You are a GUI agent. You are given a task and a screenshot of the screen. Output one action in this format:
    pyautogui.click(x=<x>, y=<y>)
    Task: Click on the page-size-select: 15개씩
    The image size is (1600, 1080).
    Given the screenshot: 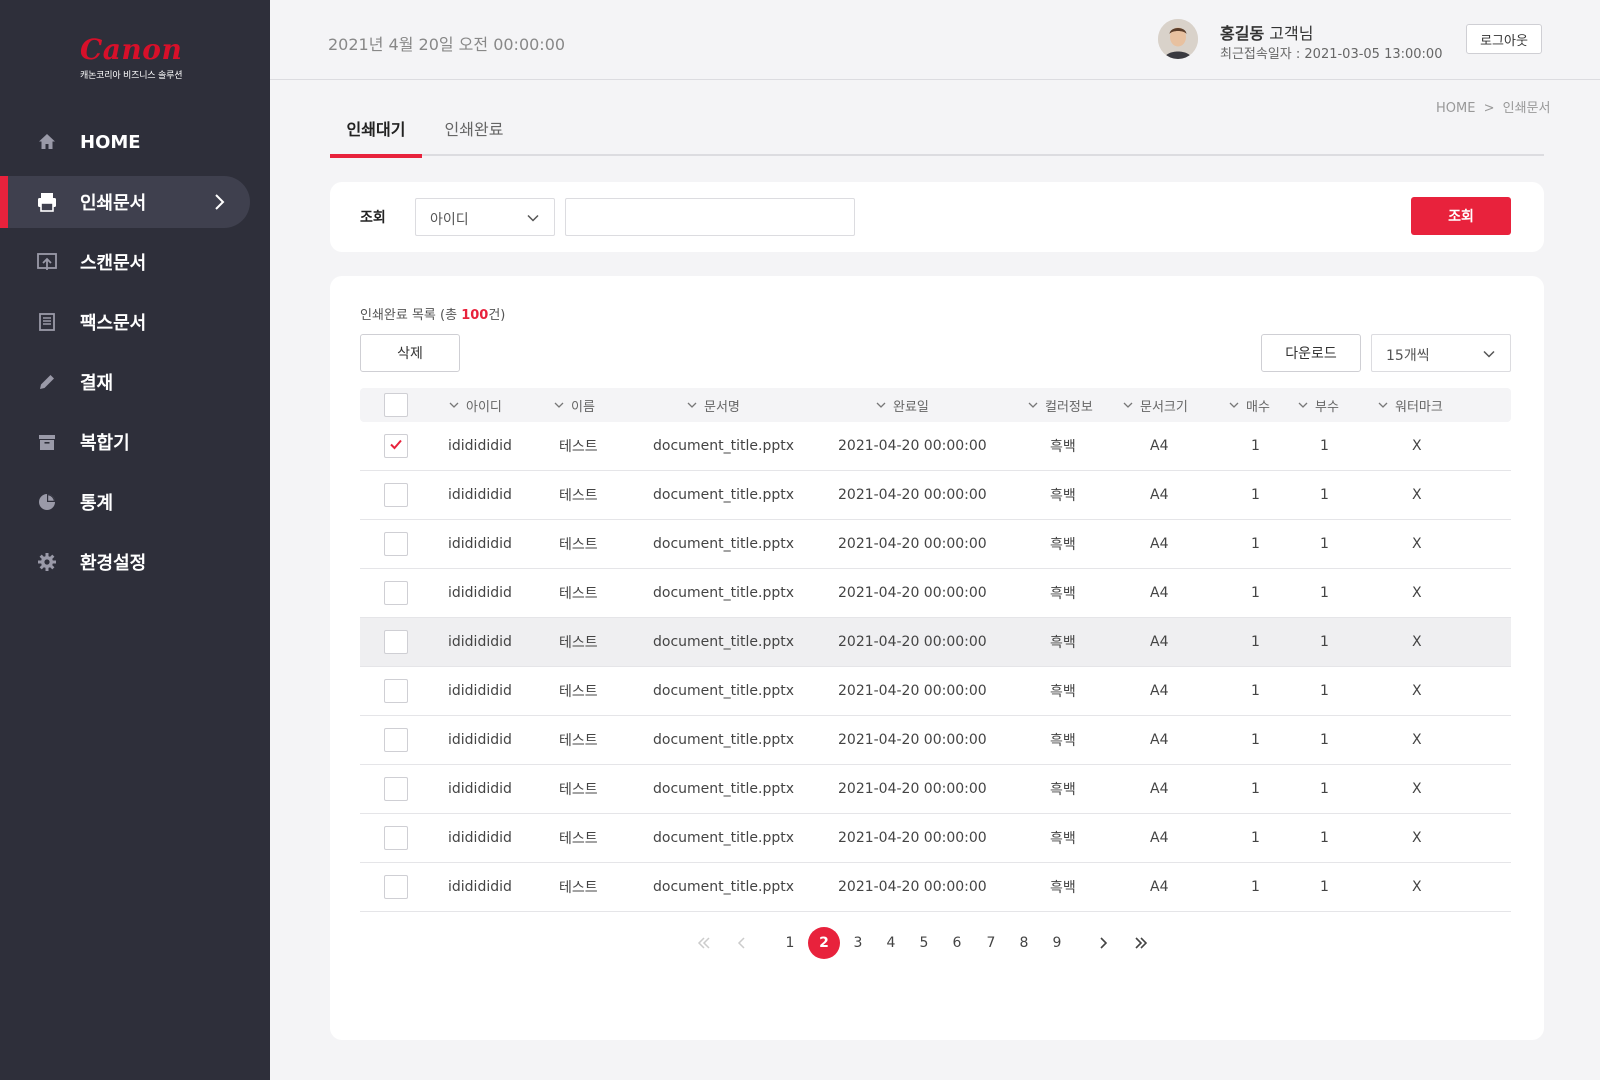 What is the action you would take?
    pyautogui.click(x=1441, y=353)
    